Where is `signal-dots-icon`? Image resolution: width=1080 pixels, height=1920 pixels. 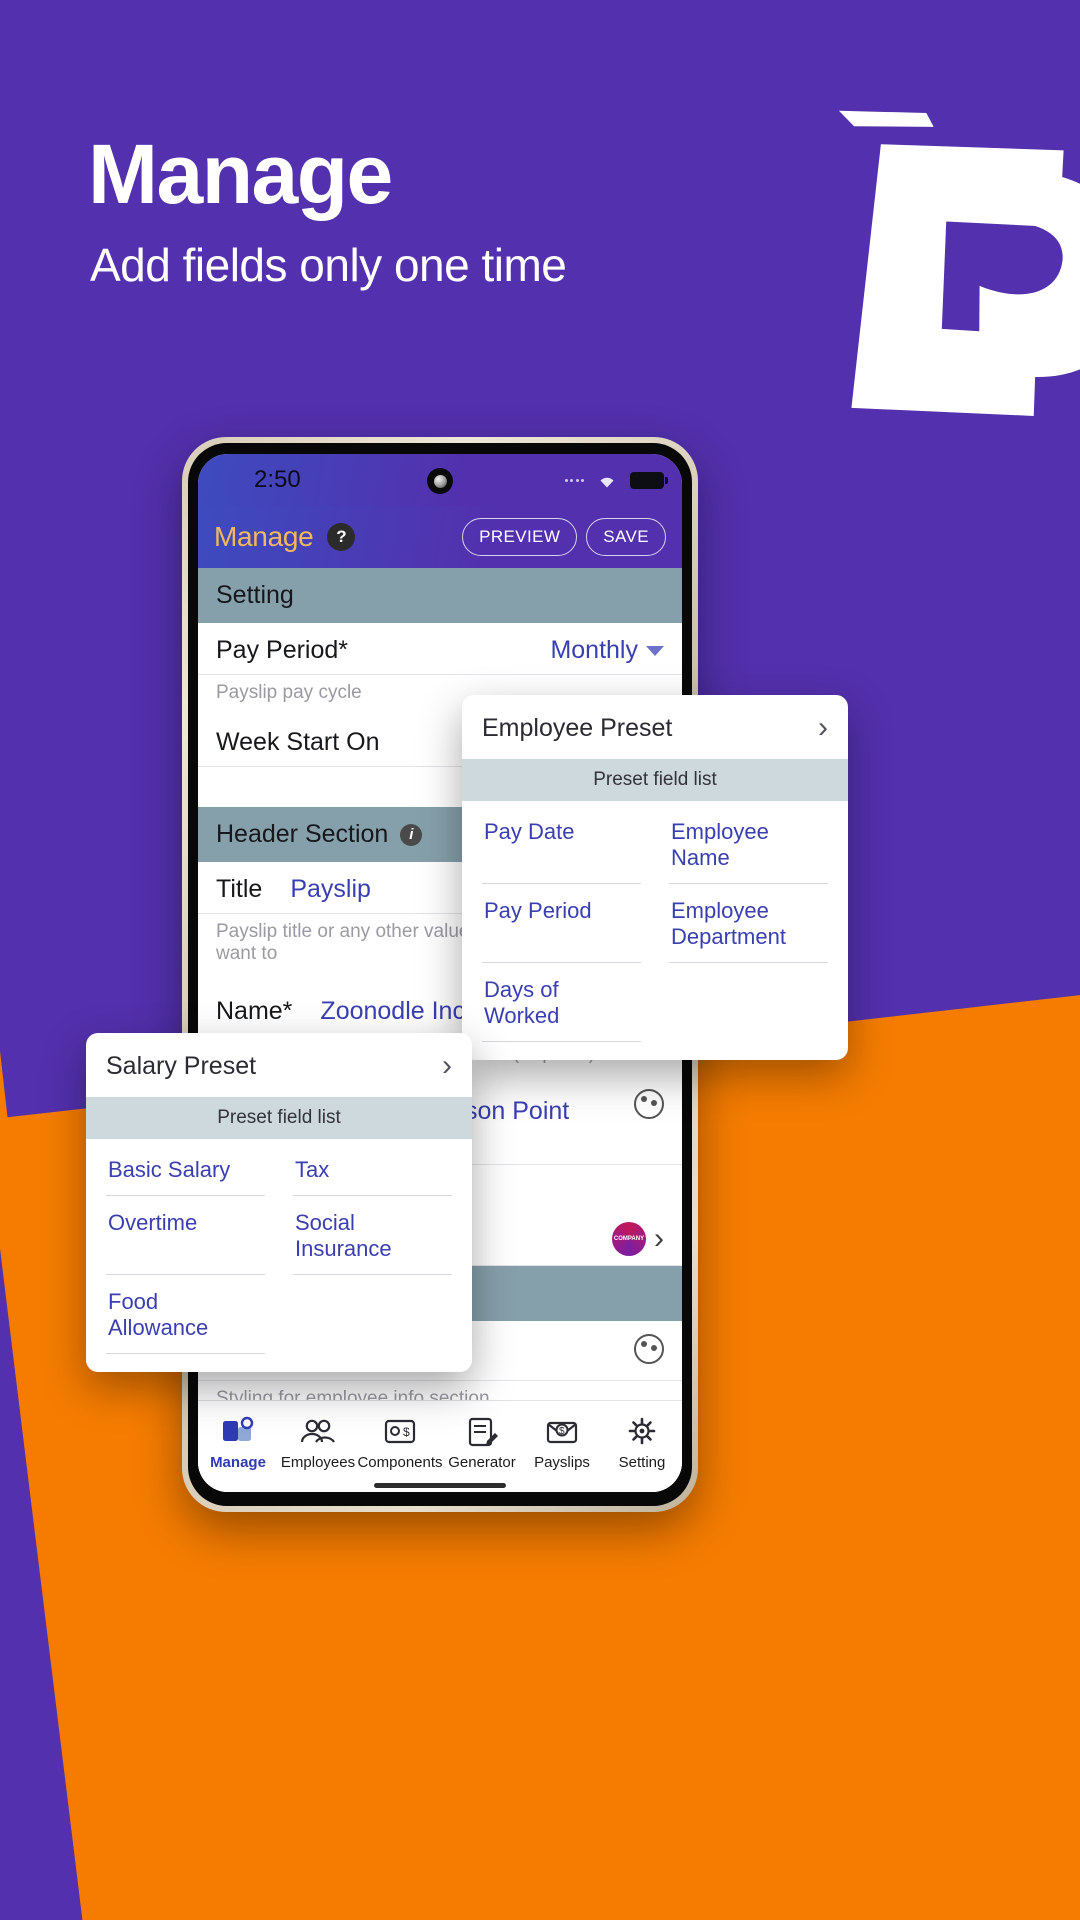
signal-dots-icon is located at coordinates (574, 480).